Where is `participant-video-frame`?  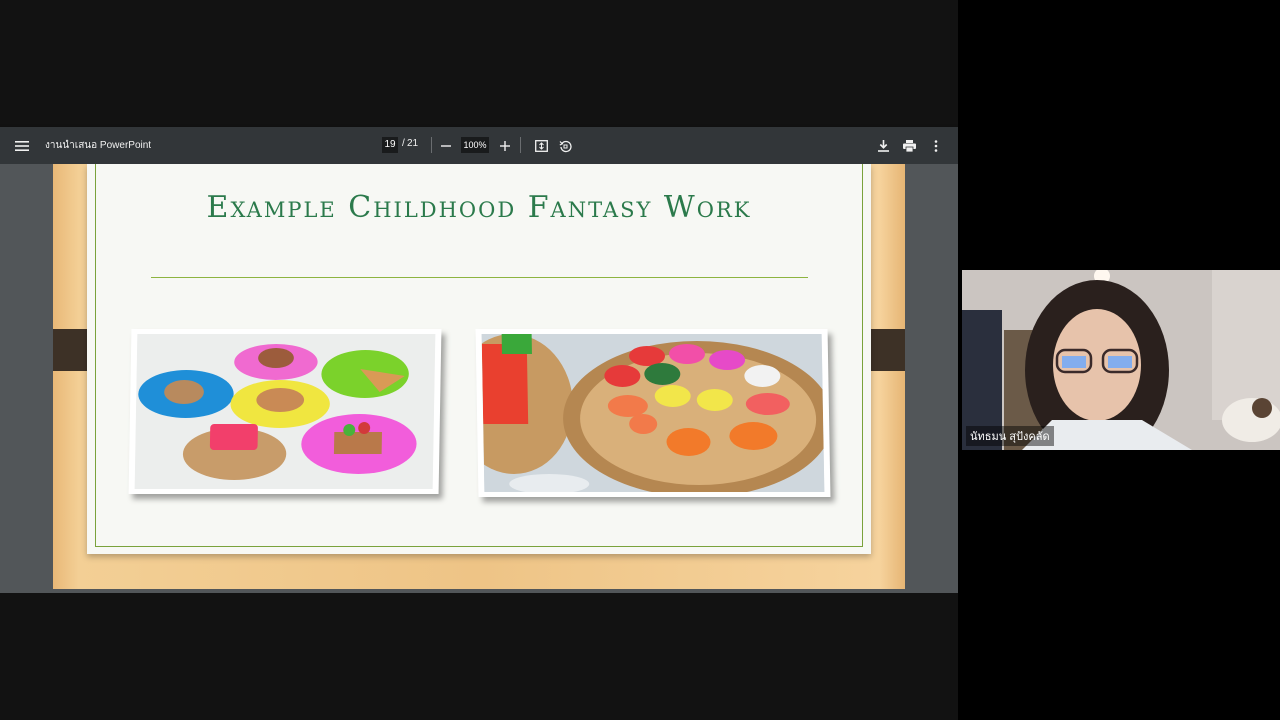
participant-video-frame is located at coordinates (1121, 360).